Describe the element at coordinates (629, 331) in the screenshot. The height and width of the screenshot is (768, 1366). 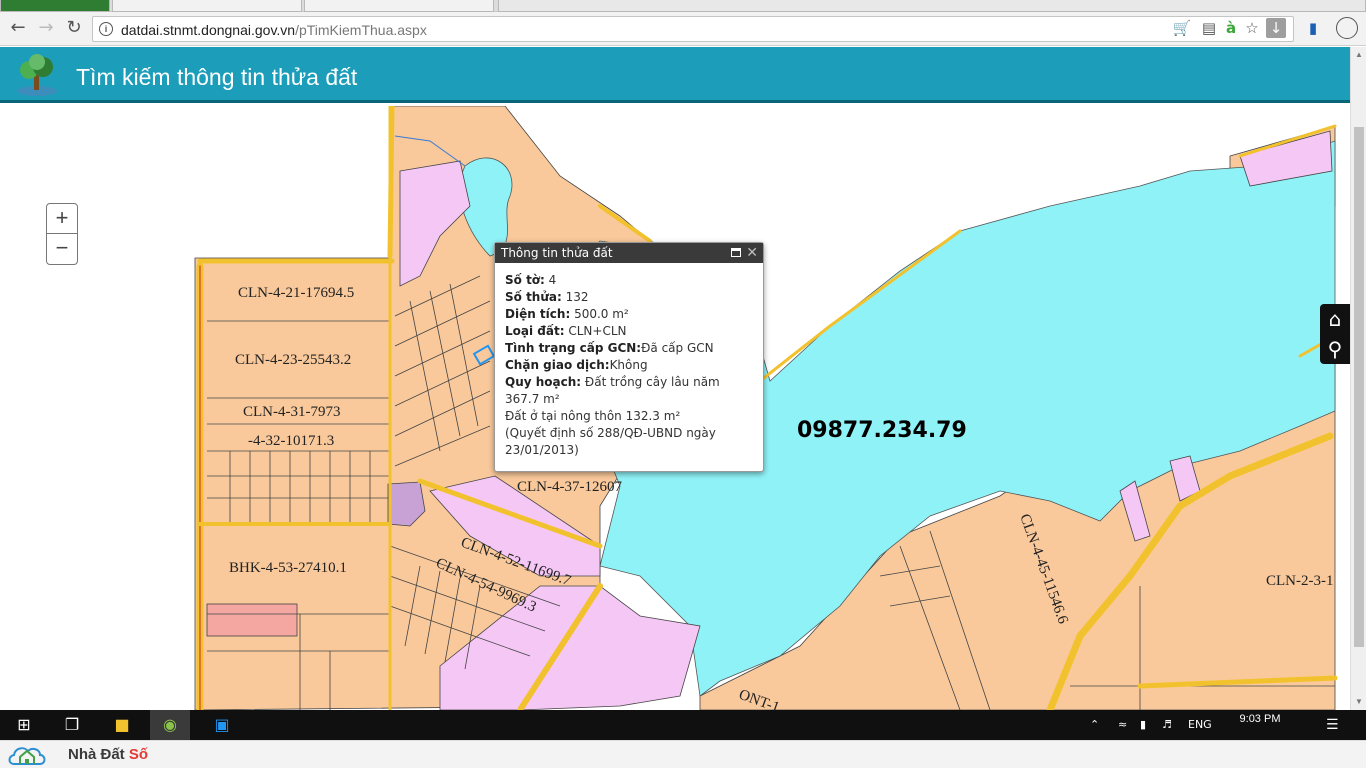
I see `loai-dat-row: Loại đất: CLN+CLN` at that location.